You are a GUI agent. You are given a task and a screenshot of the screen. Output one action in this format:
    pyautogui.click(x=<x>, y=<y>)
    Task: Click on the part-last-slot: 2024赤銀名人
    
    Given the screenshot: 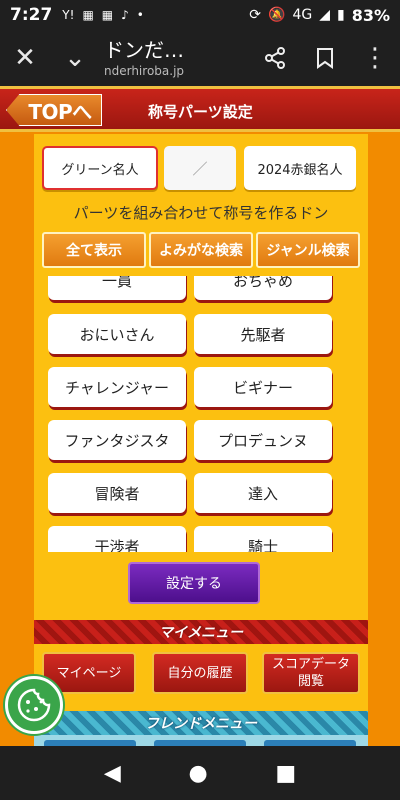 What is the action you would take?
    pyautogui.click(x=300, y=168)
    